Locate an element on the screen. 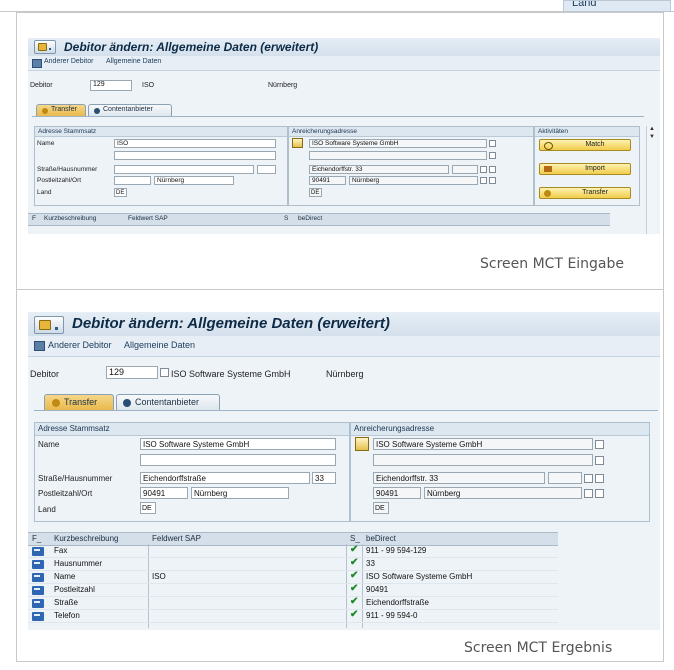  screen2-grid-col-bedirect: beDirect is located at coordinates (381, 538).